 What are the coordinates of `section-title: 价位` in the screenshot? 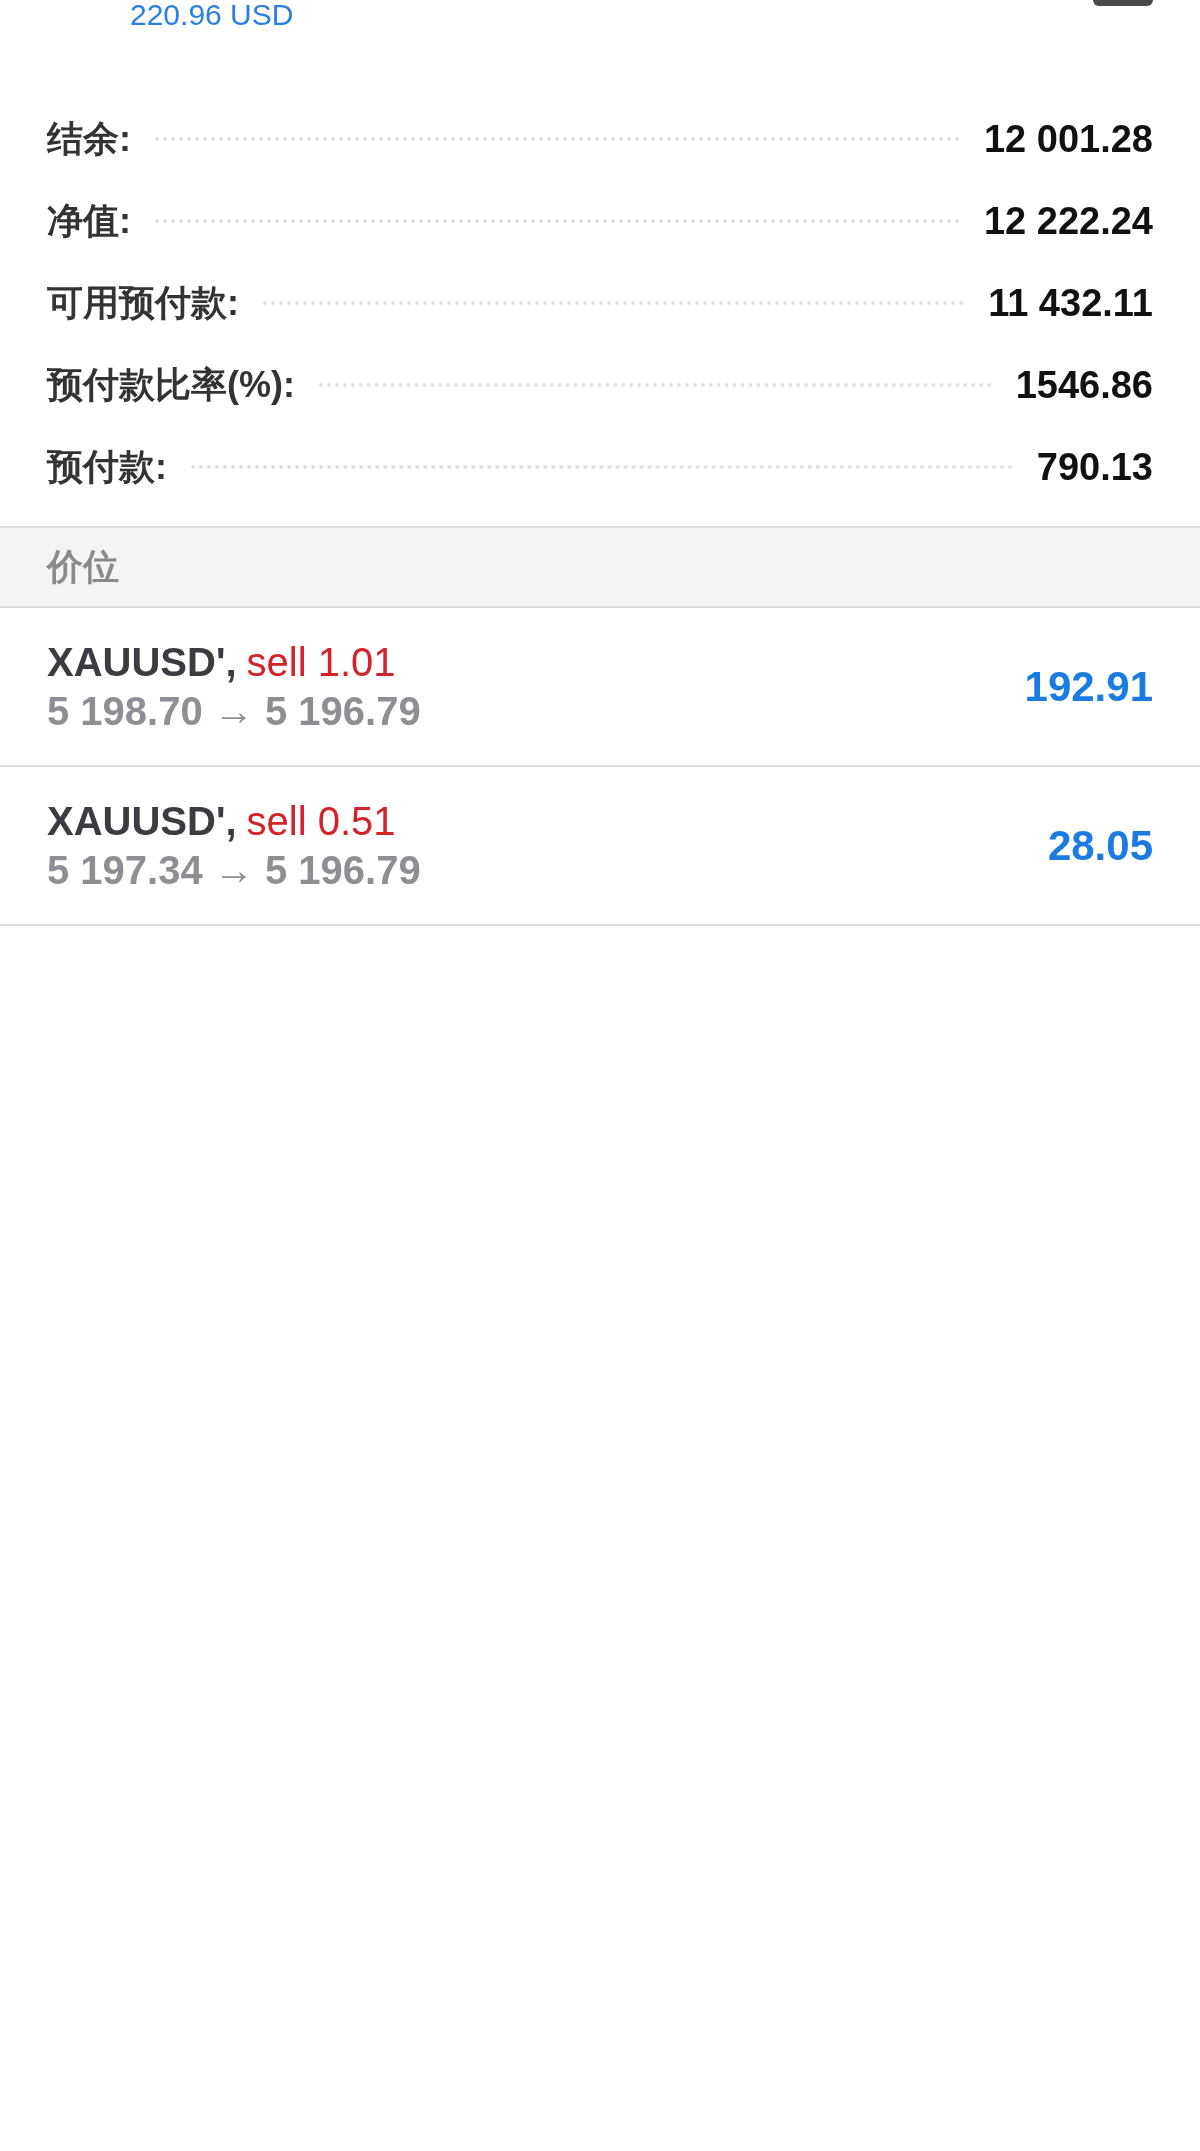 It's located at (83, 566).